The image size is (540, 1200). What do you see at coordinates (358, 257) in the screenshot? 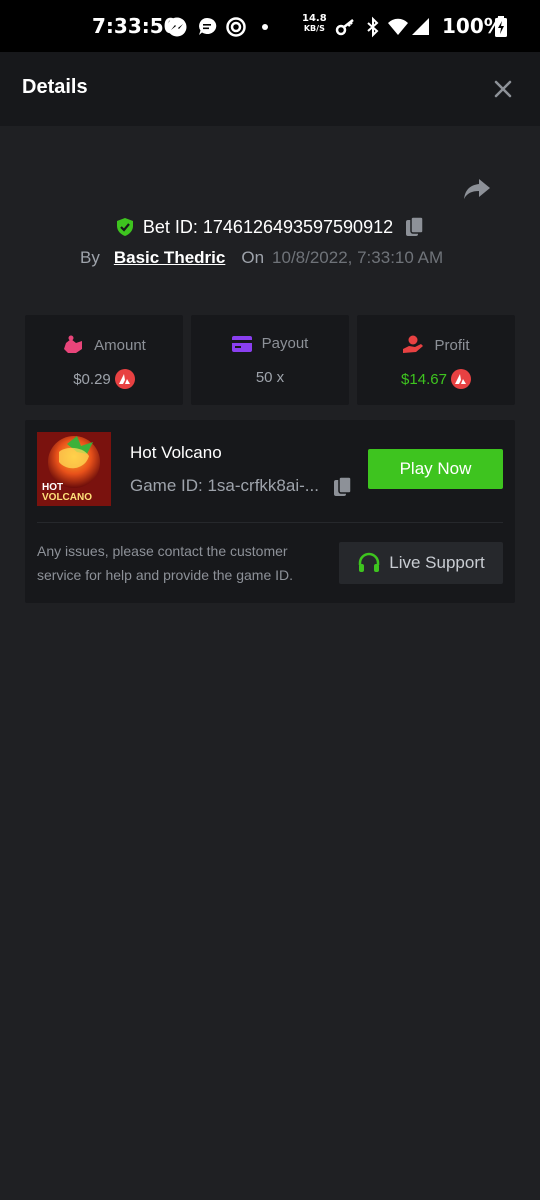
I see `bet-date: 10/8/2022, 7:33:10 AM` at bounding box center [358, 257].